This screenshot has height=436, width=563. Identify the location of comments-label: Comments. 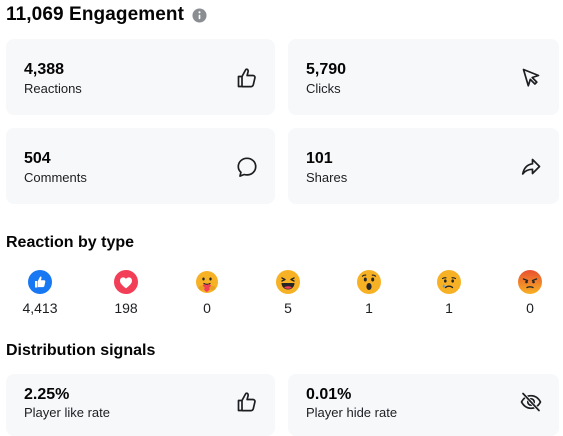
(55, 177).